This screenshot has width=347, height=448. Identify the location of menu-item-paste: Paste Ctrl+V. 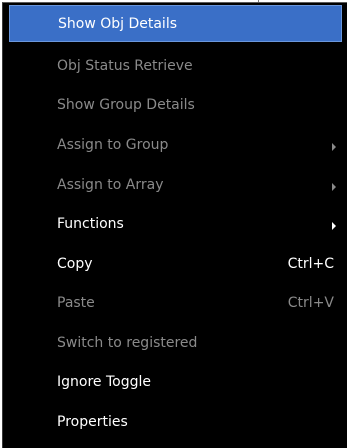
(175, 303).